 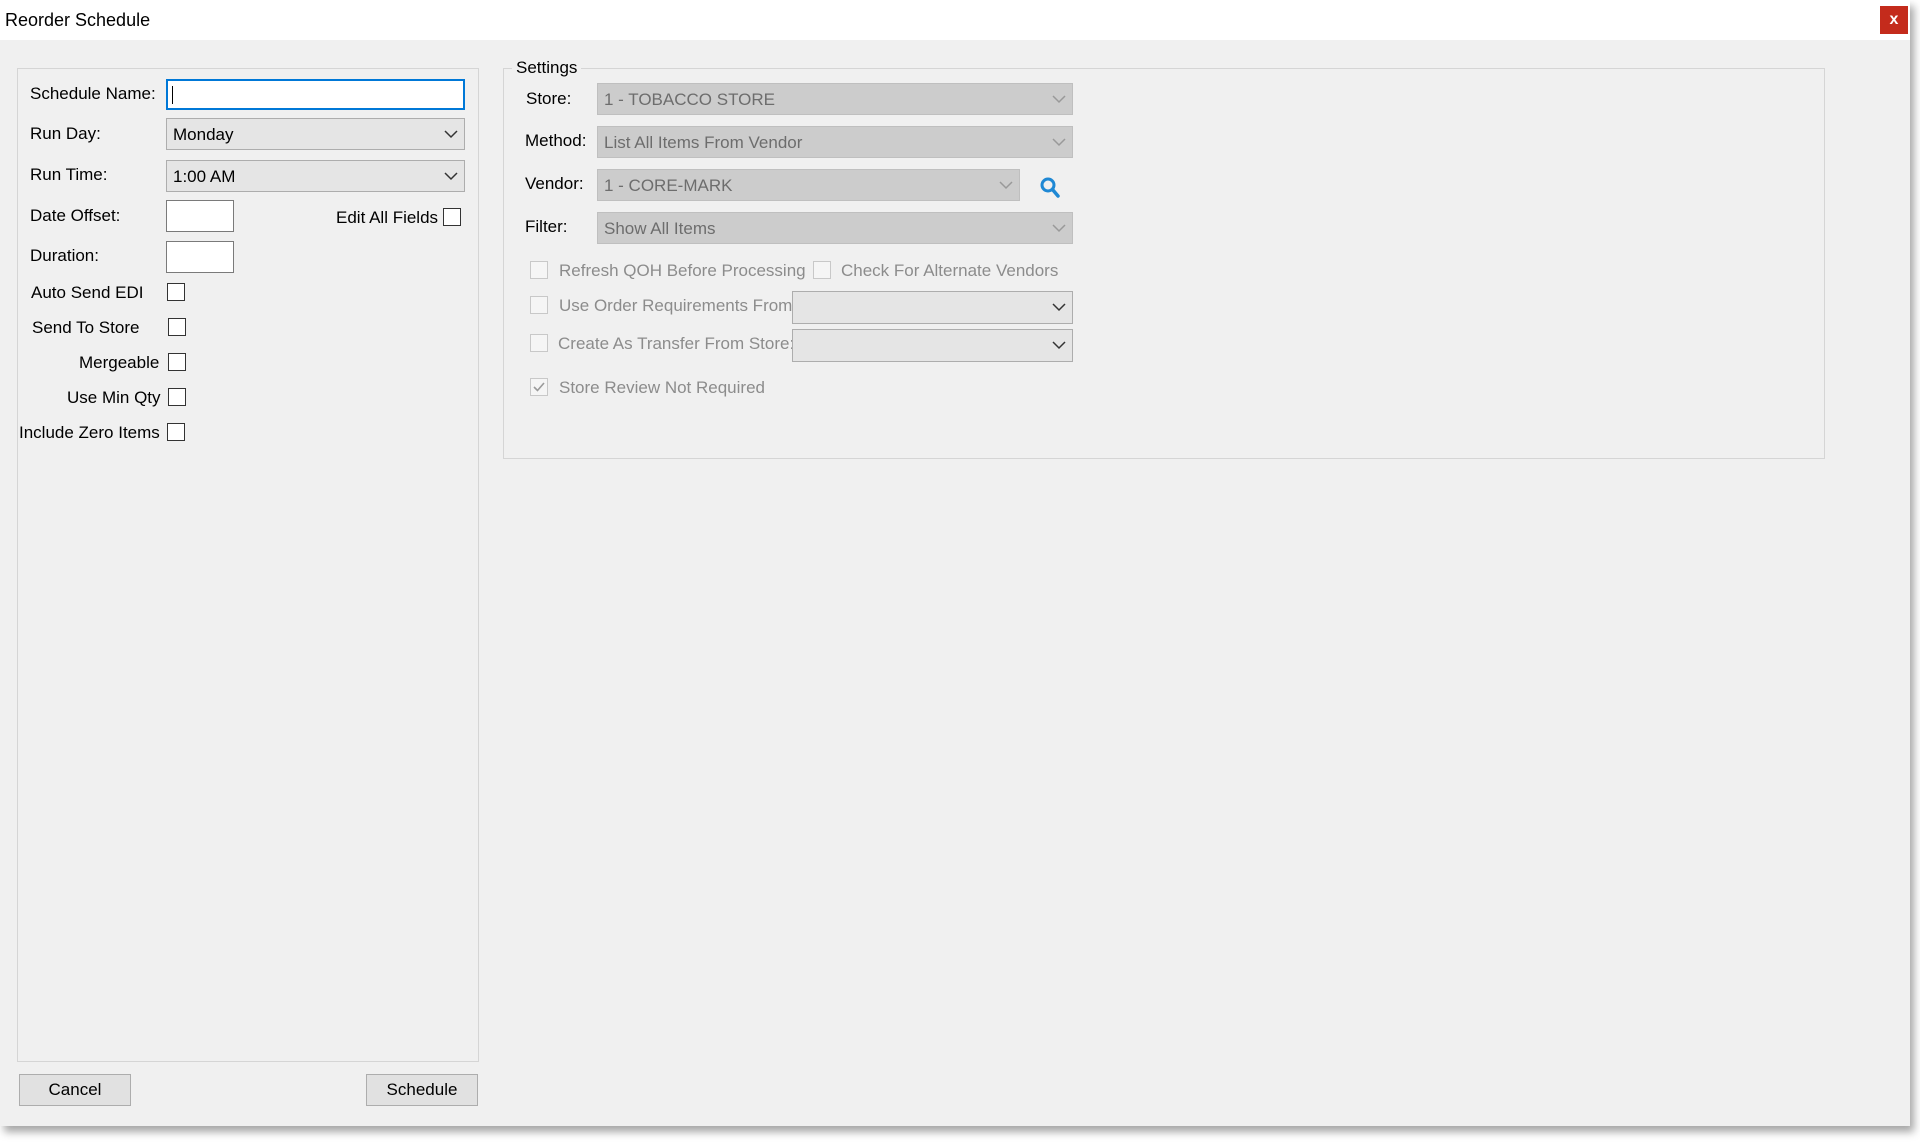 I want to click on date-offset-input, so click(x=200, y=216).